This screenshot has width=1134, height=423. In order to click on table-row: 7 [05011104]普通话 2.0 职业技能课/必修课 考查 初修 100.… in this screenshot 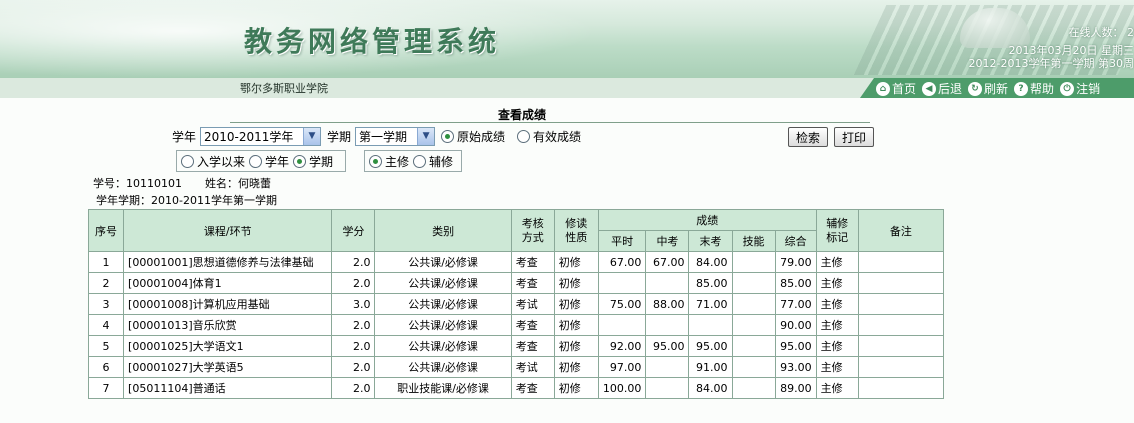, I will do `click(516, 388)`.